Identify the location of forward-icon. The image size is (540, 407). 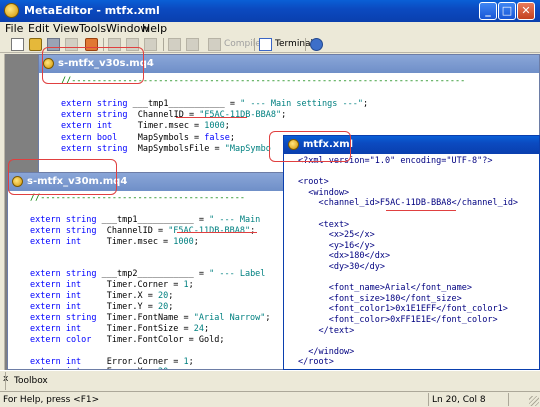
(192, 44).